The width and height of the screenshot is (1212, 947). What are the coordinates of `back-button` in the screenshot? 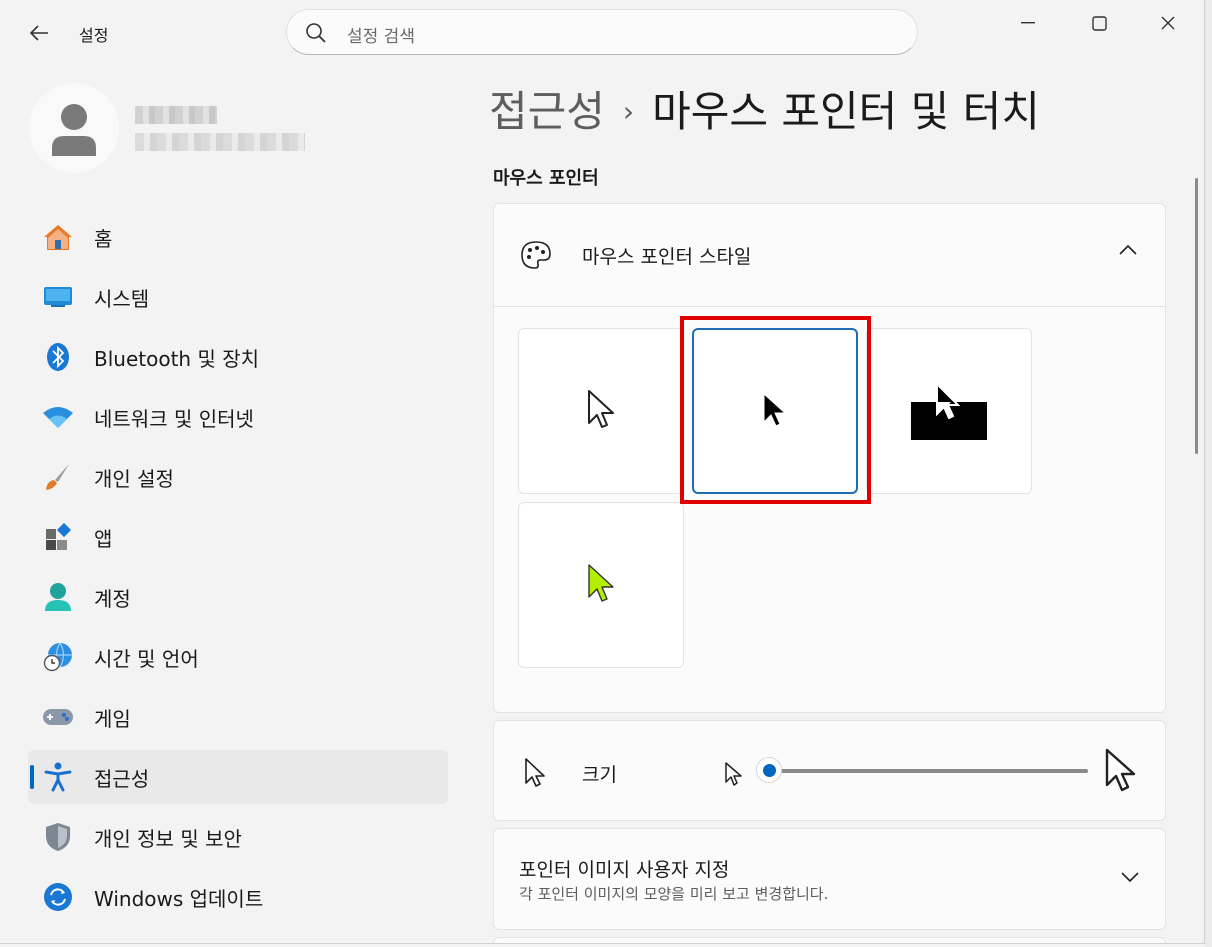 It's located at (39, 33).